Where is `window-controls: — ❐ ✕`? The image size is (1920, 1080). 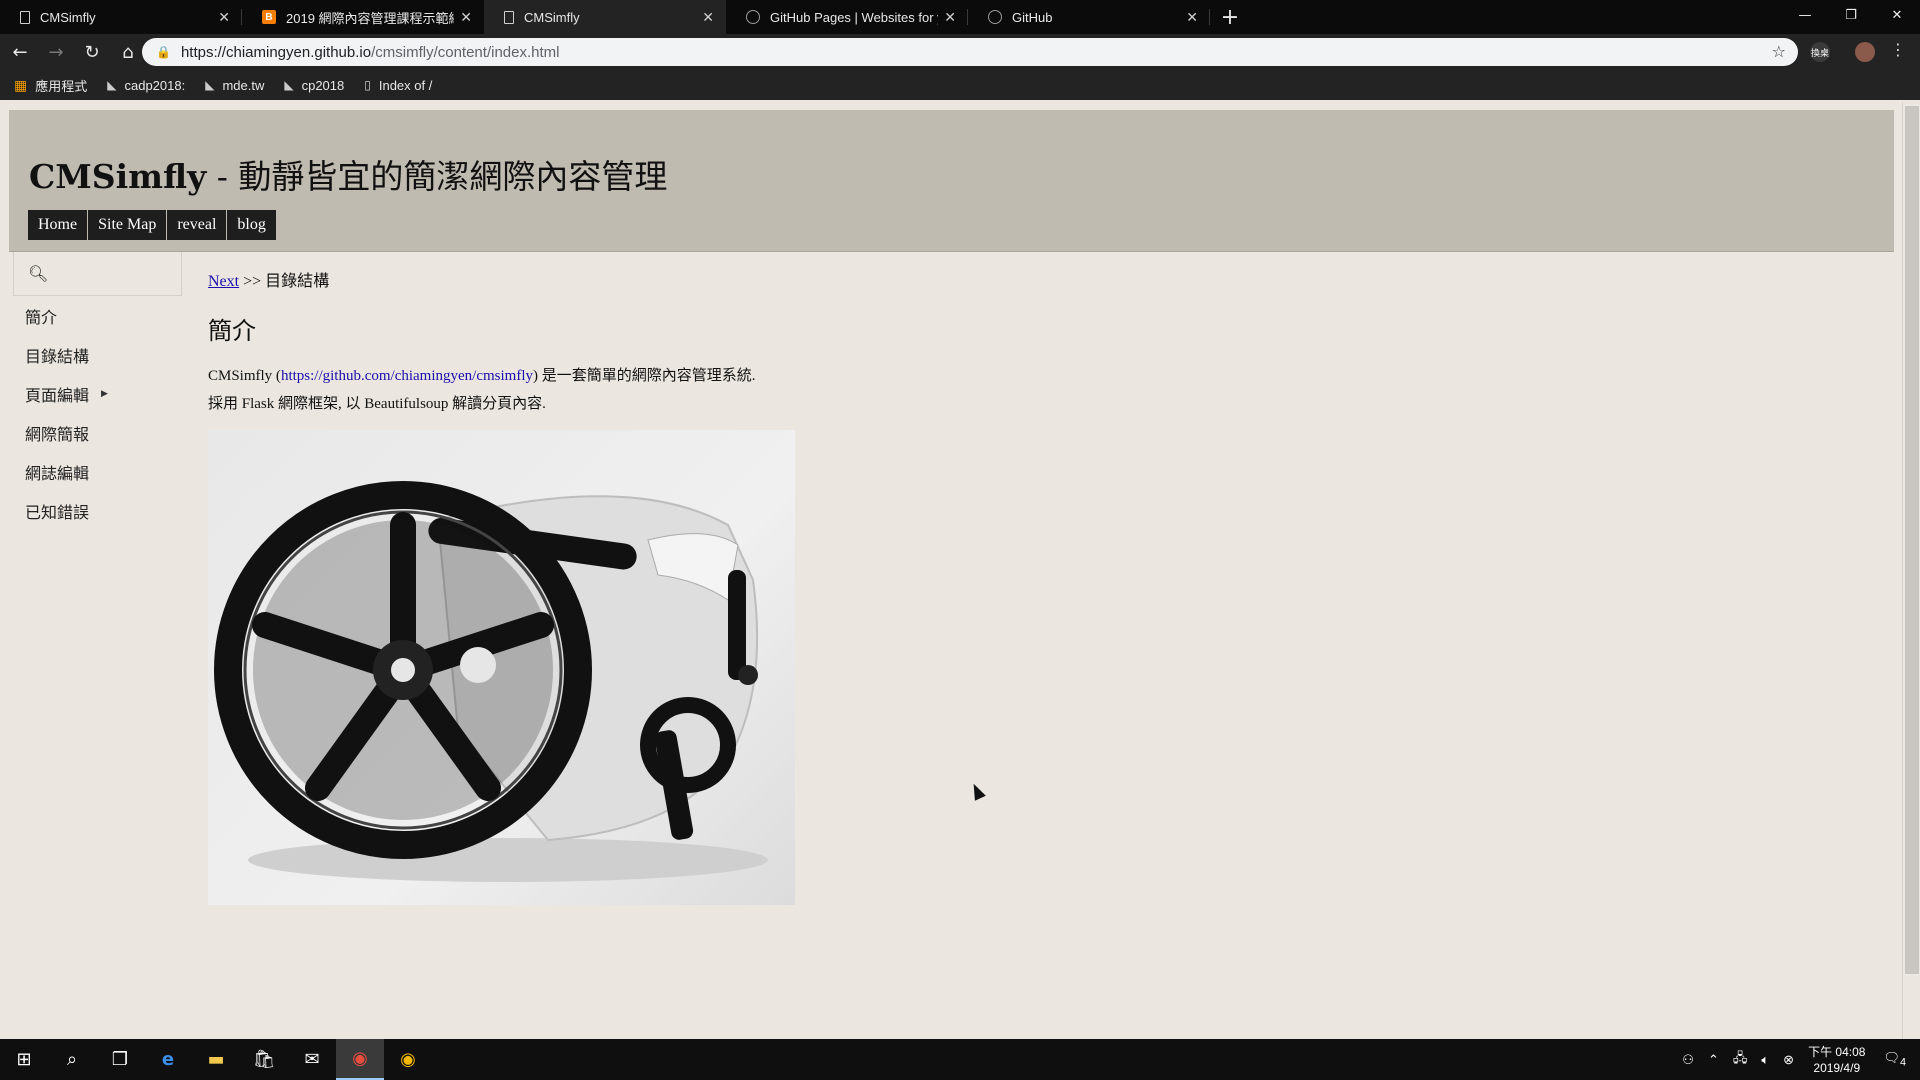 window-controls: — ❐ ✕ is located at coordinates (1851, 15).